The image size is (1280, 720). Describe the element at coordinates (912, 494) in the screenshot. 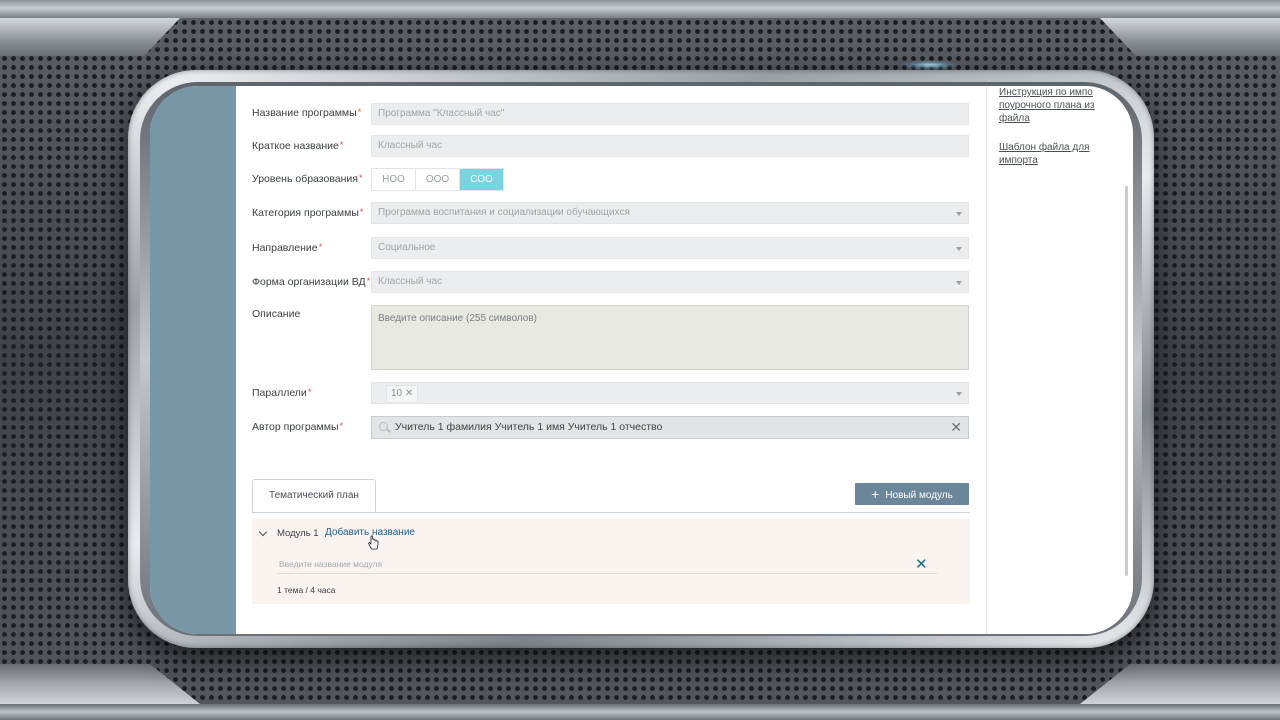

I see `new-module-button: + Новый модуль` at that location.